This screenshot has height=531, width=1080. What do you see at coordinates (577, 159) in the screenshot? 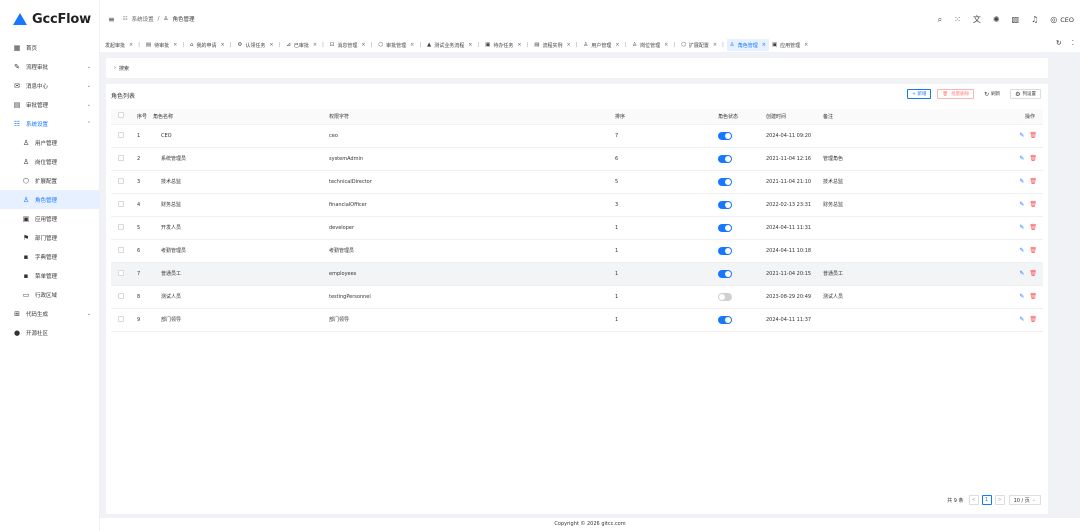
I see `table-row: 2 系统管理员 systemAdmin 6 2021-11-04 12:16 管理角色 ✎ 🗑` at bounding box center [577, 159].